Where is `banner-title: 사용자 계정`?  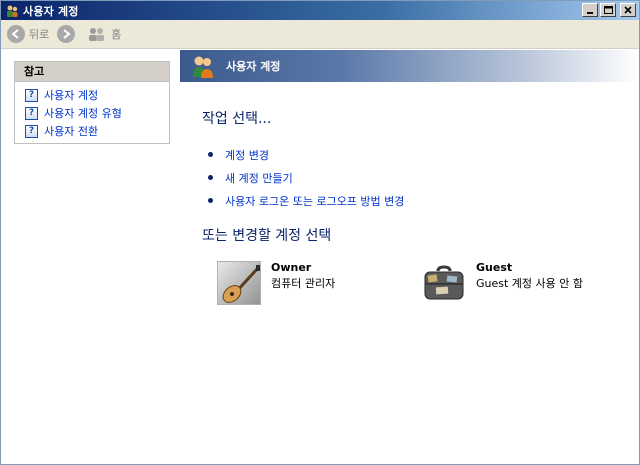 banner-title: 사용자 계정 is located at coordinates (253, 66).